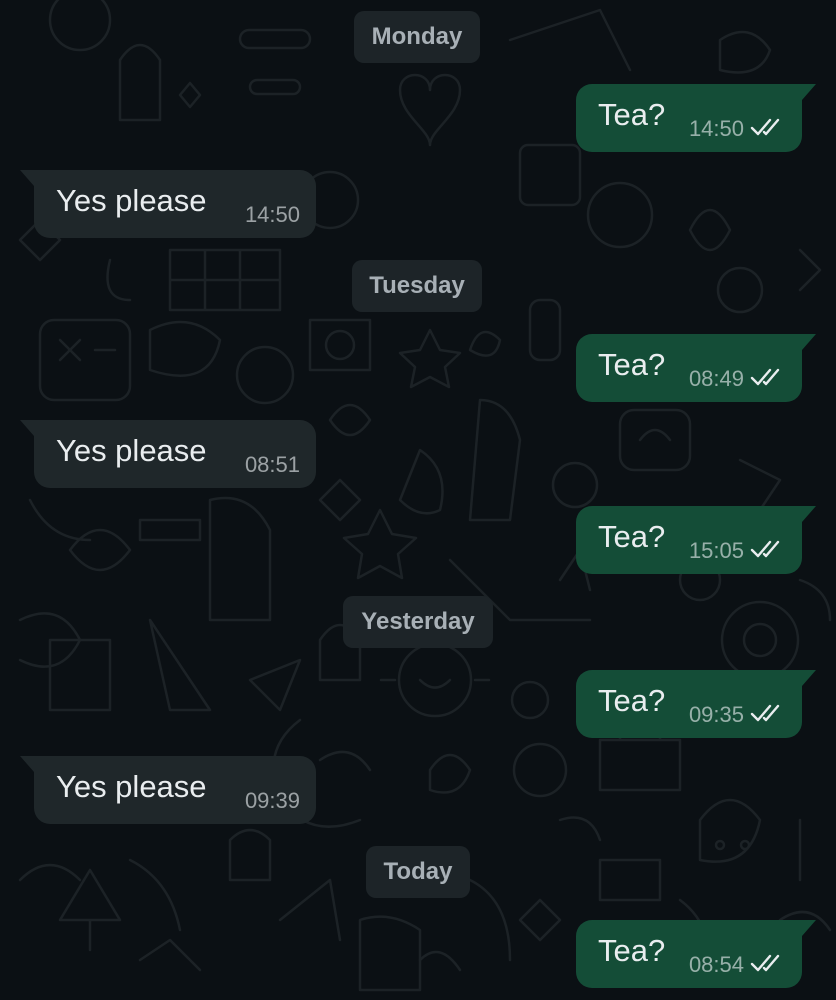  I want to click on date-separator-label: Tuesday, so click(417, 285).